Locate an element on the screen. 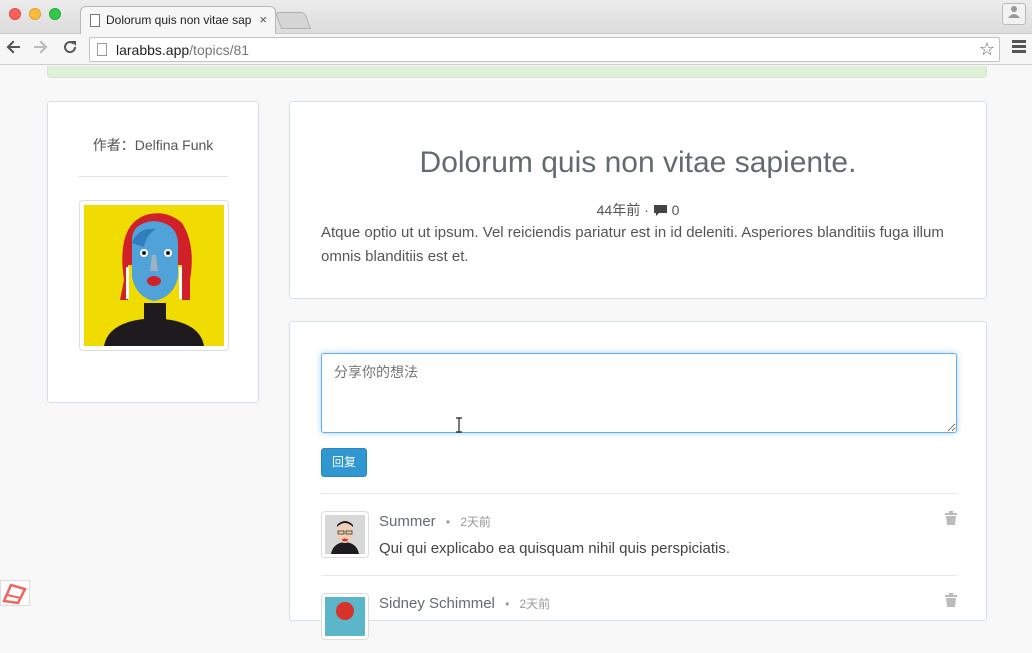 This screenshot has height=653, width=1032. text-cursor-icon is located at coordinates (459, 426).